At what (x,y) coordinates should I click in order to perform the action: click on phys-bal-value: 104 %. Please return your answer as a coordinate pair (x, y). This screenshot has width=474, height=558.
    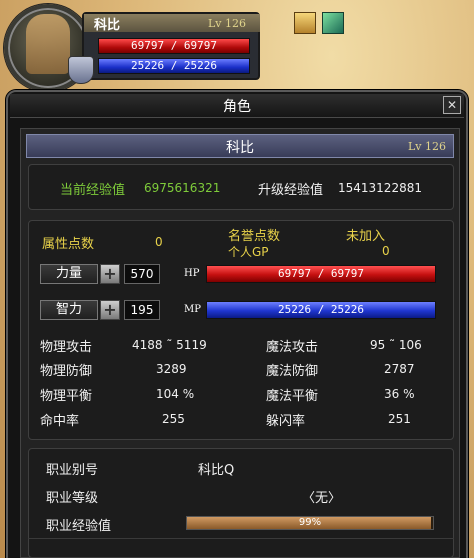
    Looking at the image, I should click on (175, 394).